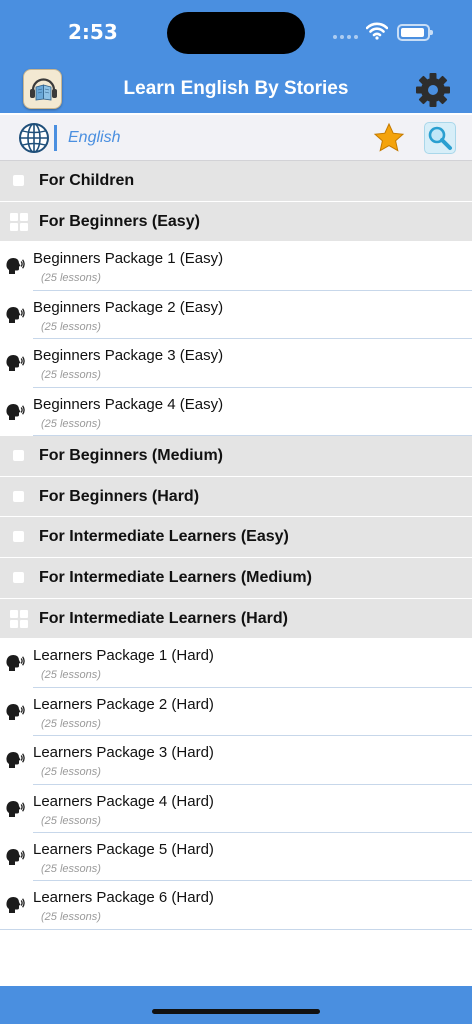  Describe the element at coordinates (440, 138) in the screenshot. I see `search-icon` at that location.